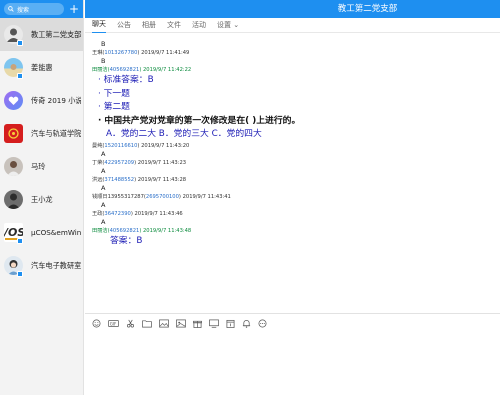 This screenshot has width=500, height=395. What do you see at coordinates (163, 145) in the screenshot?
I see `message-time: ) 2019/9/7 11:43:20` at bounding box center [163, 145].